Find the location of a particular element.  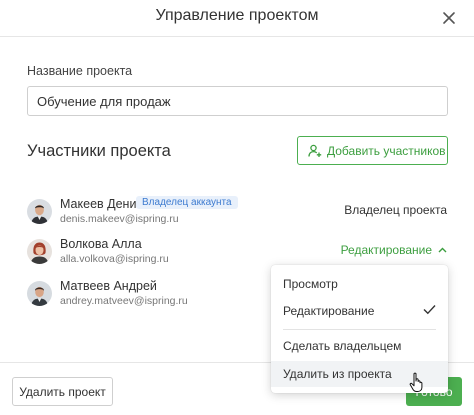

members-section-title: Участники проекта is located at coordinates (99, 151).